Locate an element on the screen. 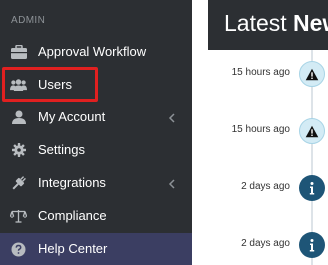  briefcase-icon is located at coordinates (18, 52).